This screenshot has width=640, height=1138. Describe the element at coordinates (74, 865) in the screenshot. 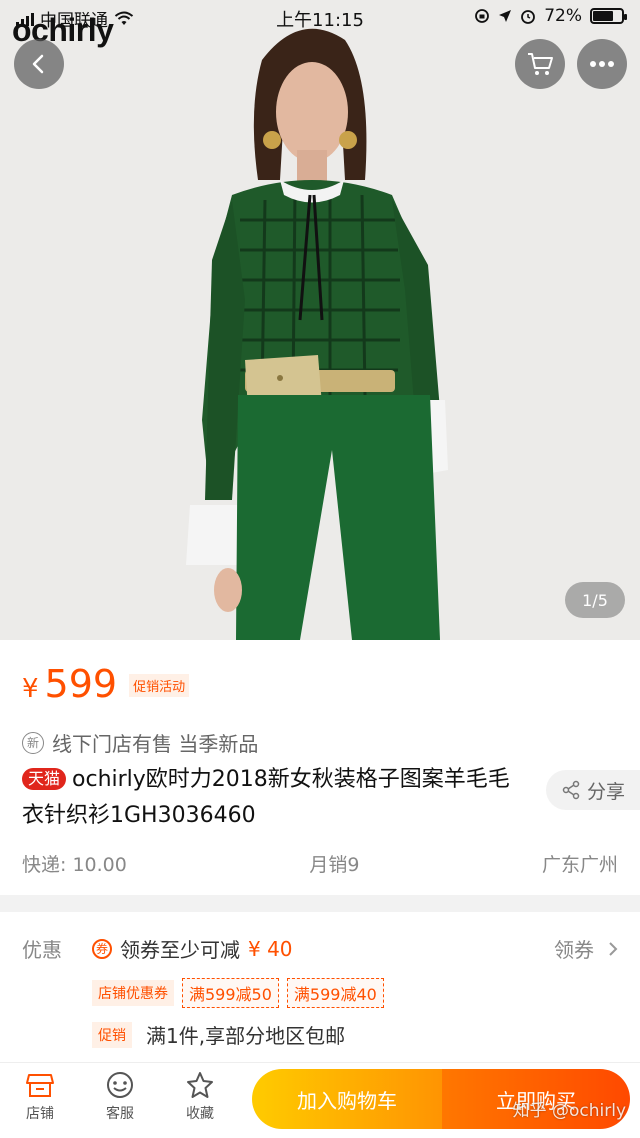

I see `shipping-fee: 快递: 10.00` at that location.